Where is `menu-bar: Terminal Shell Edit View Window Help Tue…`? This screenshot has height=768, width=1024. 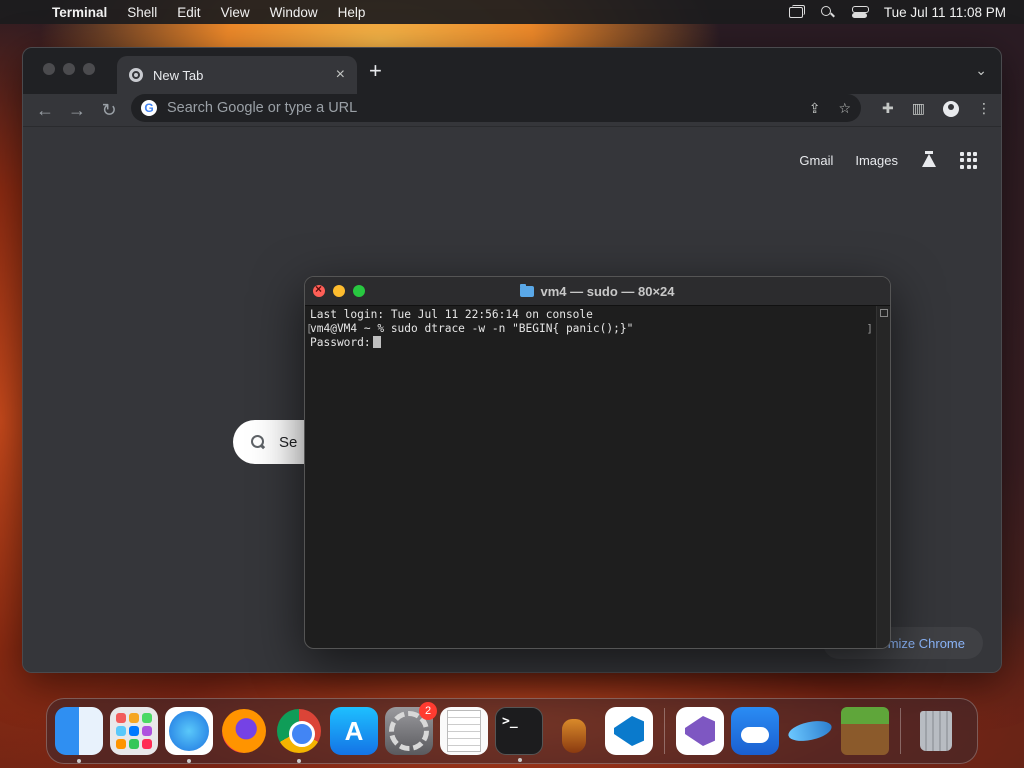
menu-bar: Terminal Shell Edit View Window Help Tue… is located at coordinates (512, 12).